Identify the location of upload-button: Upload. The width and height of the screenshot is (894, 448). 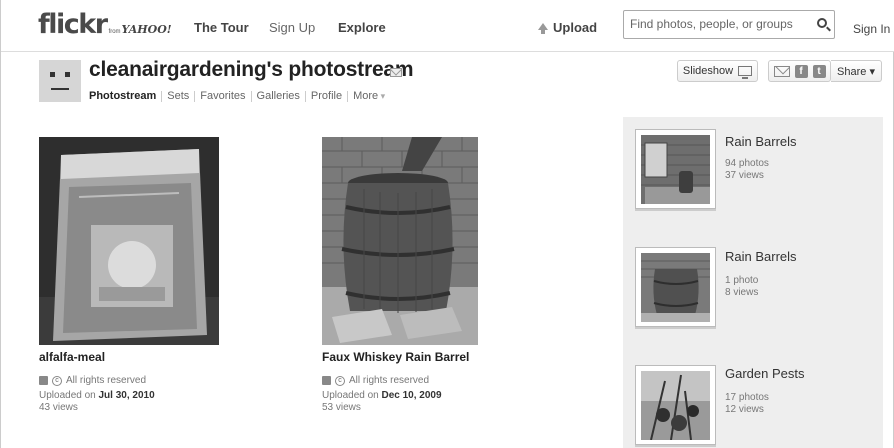
(567, 27).